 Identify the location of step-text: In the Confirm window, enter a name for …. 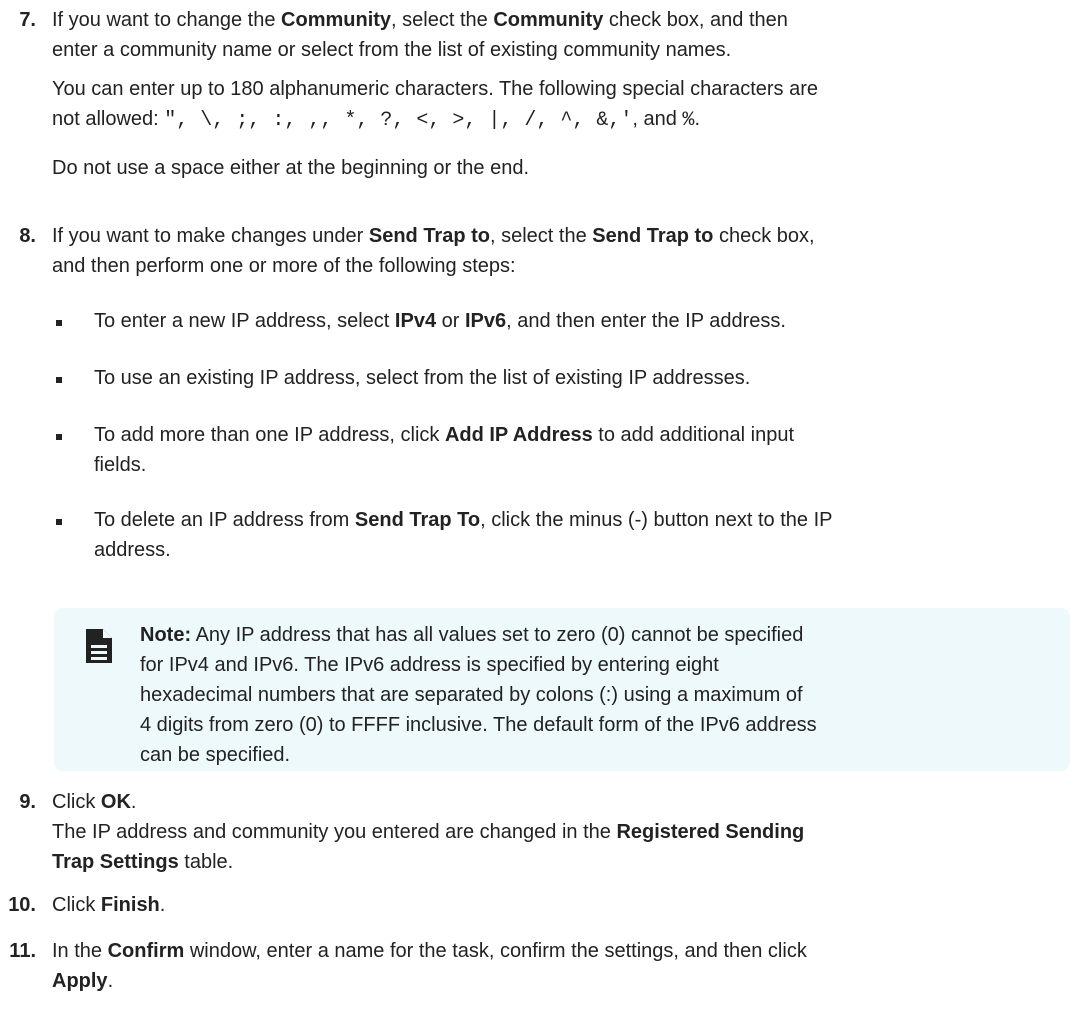
(429, 951).